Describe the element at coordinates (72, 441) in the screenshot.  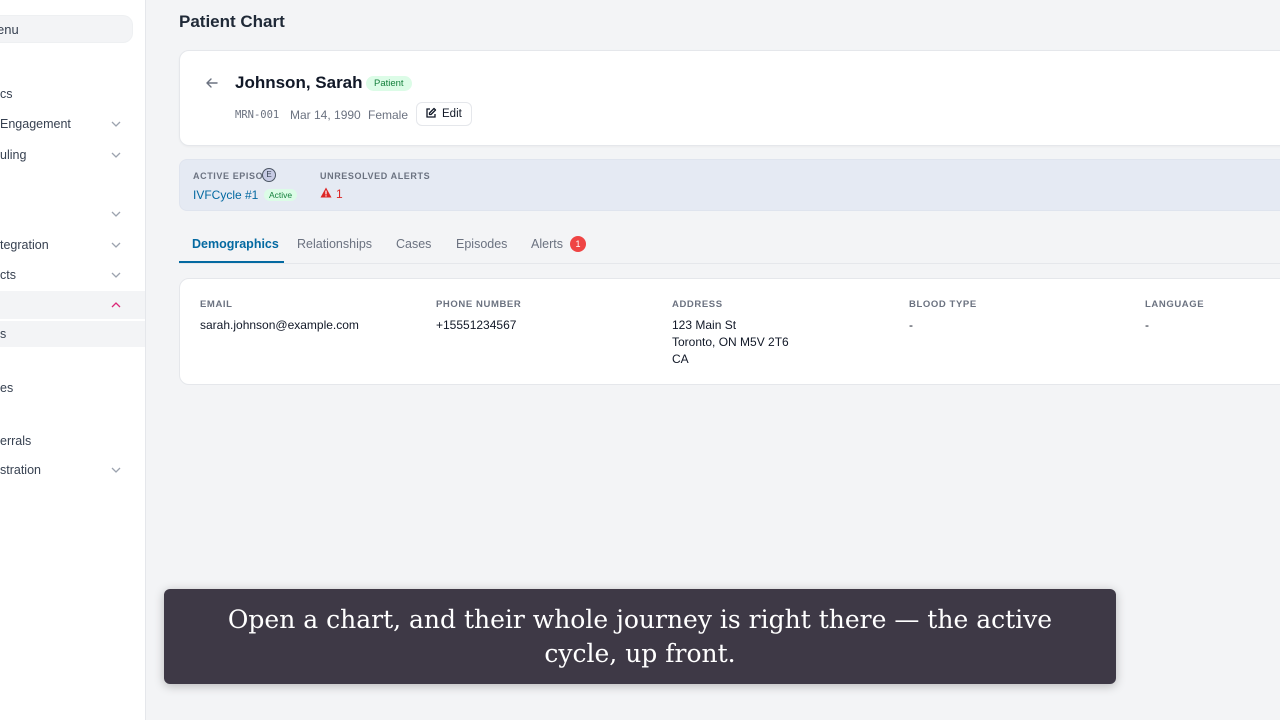
I see `sidebar-item-referrals: errals` at that location.